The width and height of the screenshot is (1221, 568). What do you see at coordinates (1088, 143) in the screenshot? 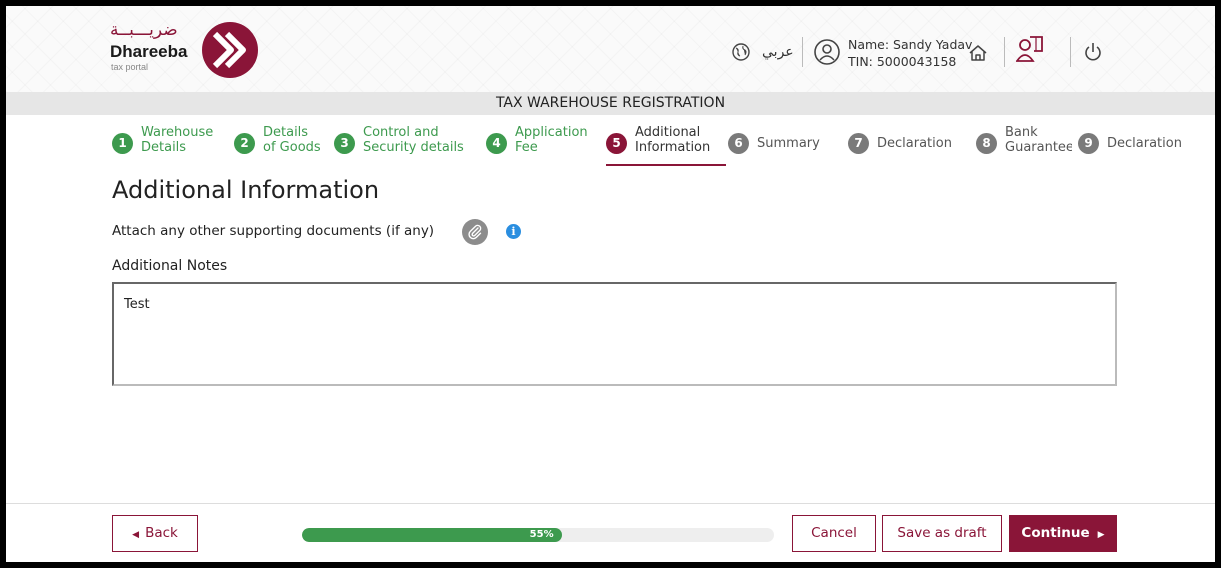
I see `step-number: 9` at bounding box center [1088, 143].